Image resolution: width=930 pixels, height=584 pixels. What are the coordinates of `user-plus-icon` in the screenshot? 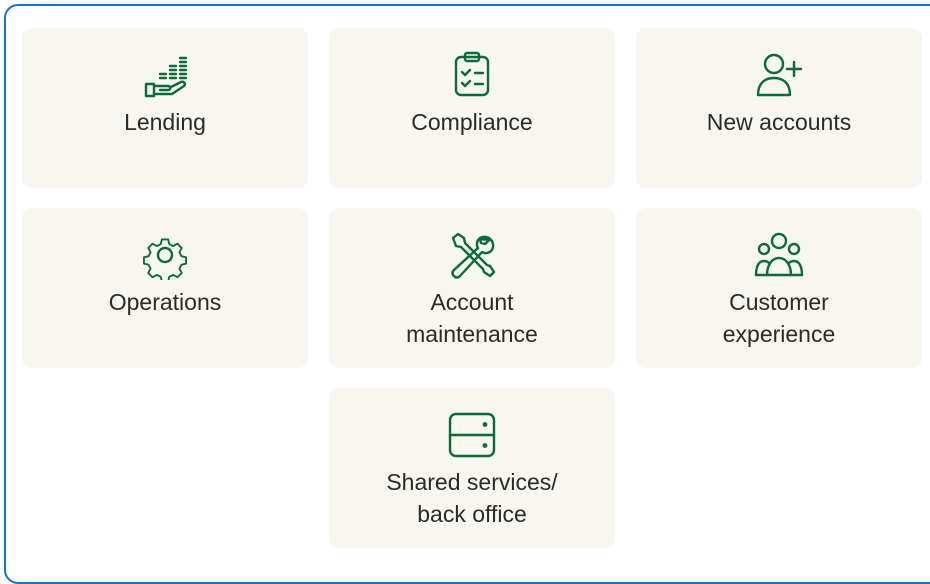 It's located at (779, 75).